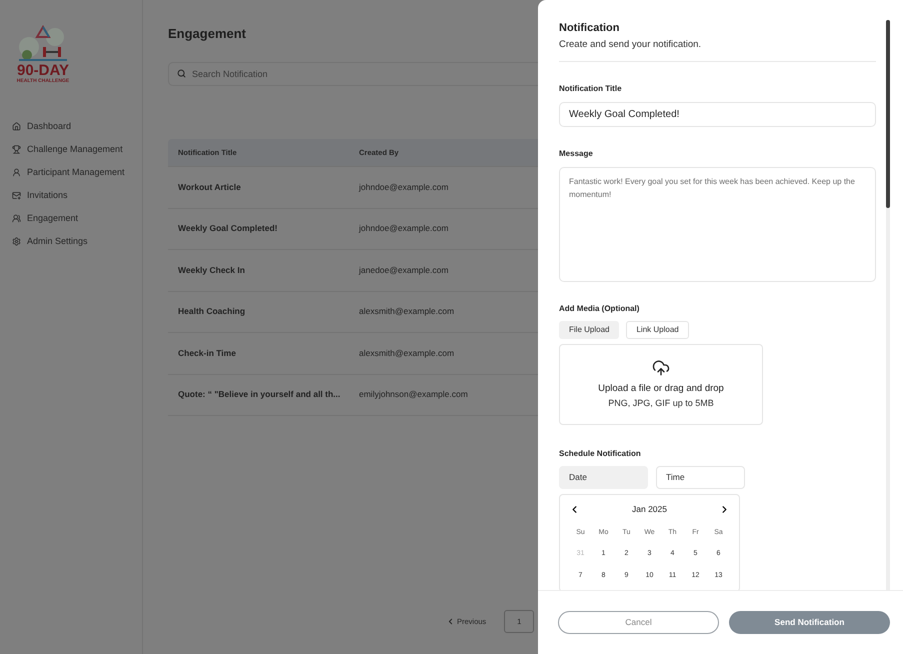 Image resolution: width=903 pixels, height=654 pixels. What do you see at coordinates (657, 330) in the screenshot?
I see `media-tab: Link Upload` at bounding box center [657, 330].